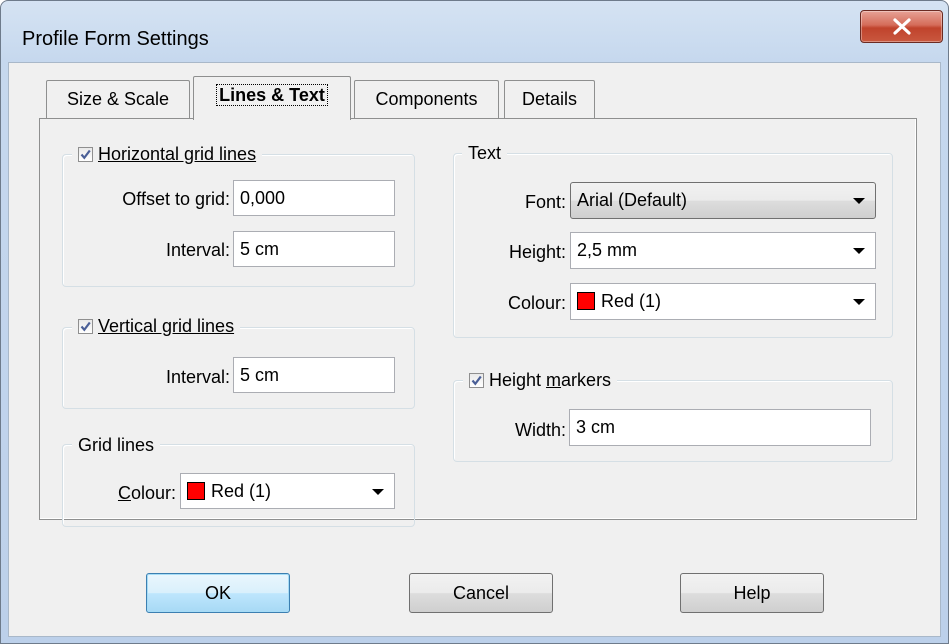  What do you see at coordinates (752, 593) in the screenshot?
I see `help-button: Help` at bounding box center [752, 593].